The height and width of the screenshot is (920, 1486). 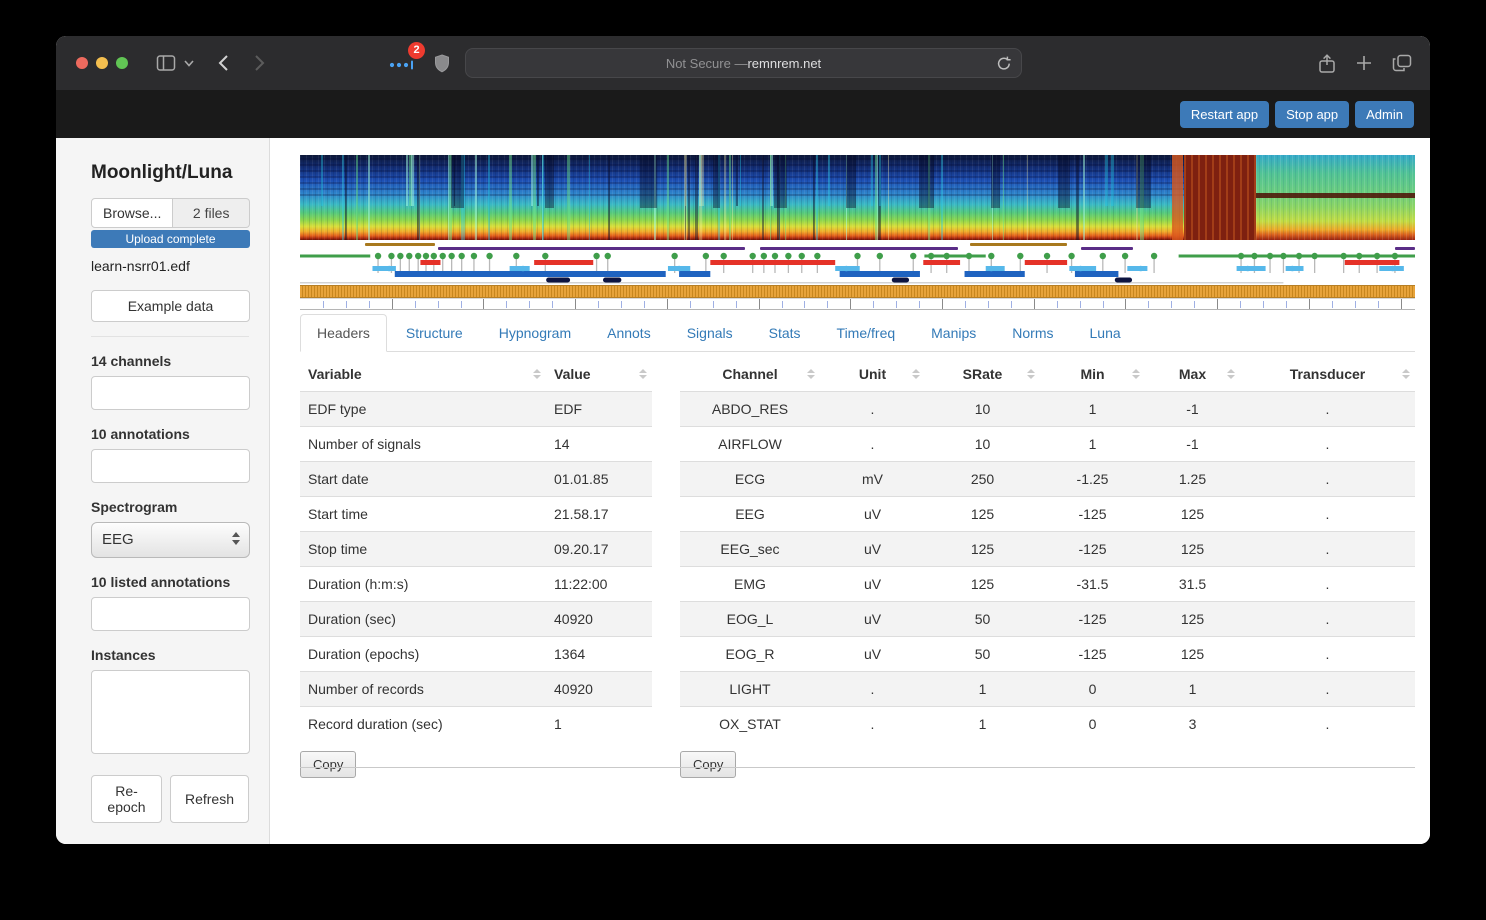 I want to click on table-row: EEG uV 125 -125 125., so click(x=1047, y=514).